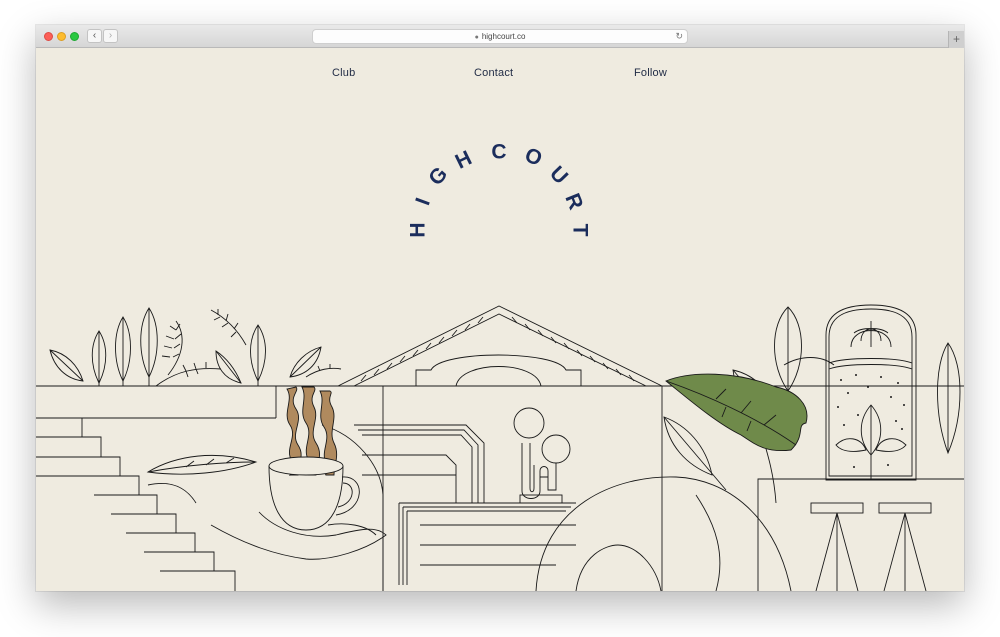 This screenshot has width=1000, height=637. I want to click on bar-counter, so click(860, 534).